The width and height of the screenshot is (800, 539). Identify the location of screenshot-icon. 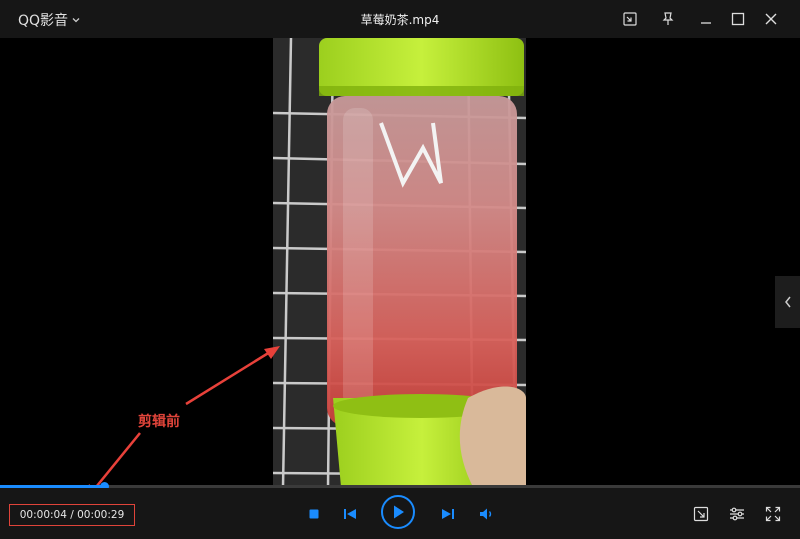
(701, 514).